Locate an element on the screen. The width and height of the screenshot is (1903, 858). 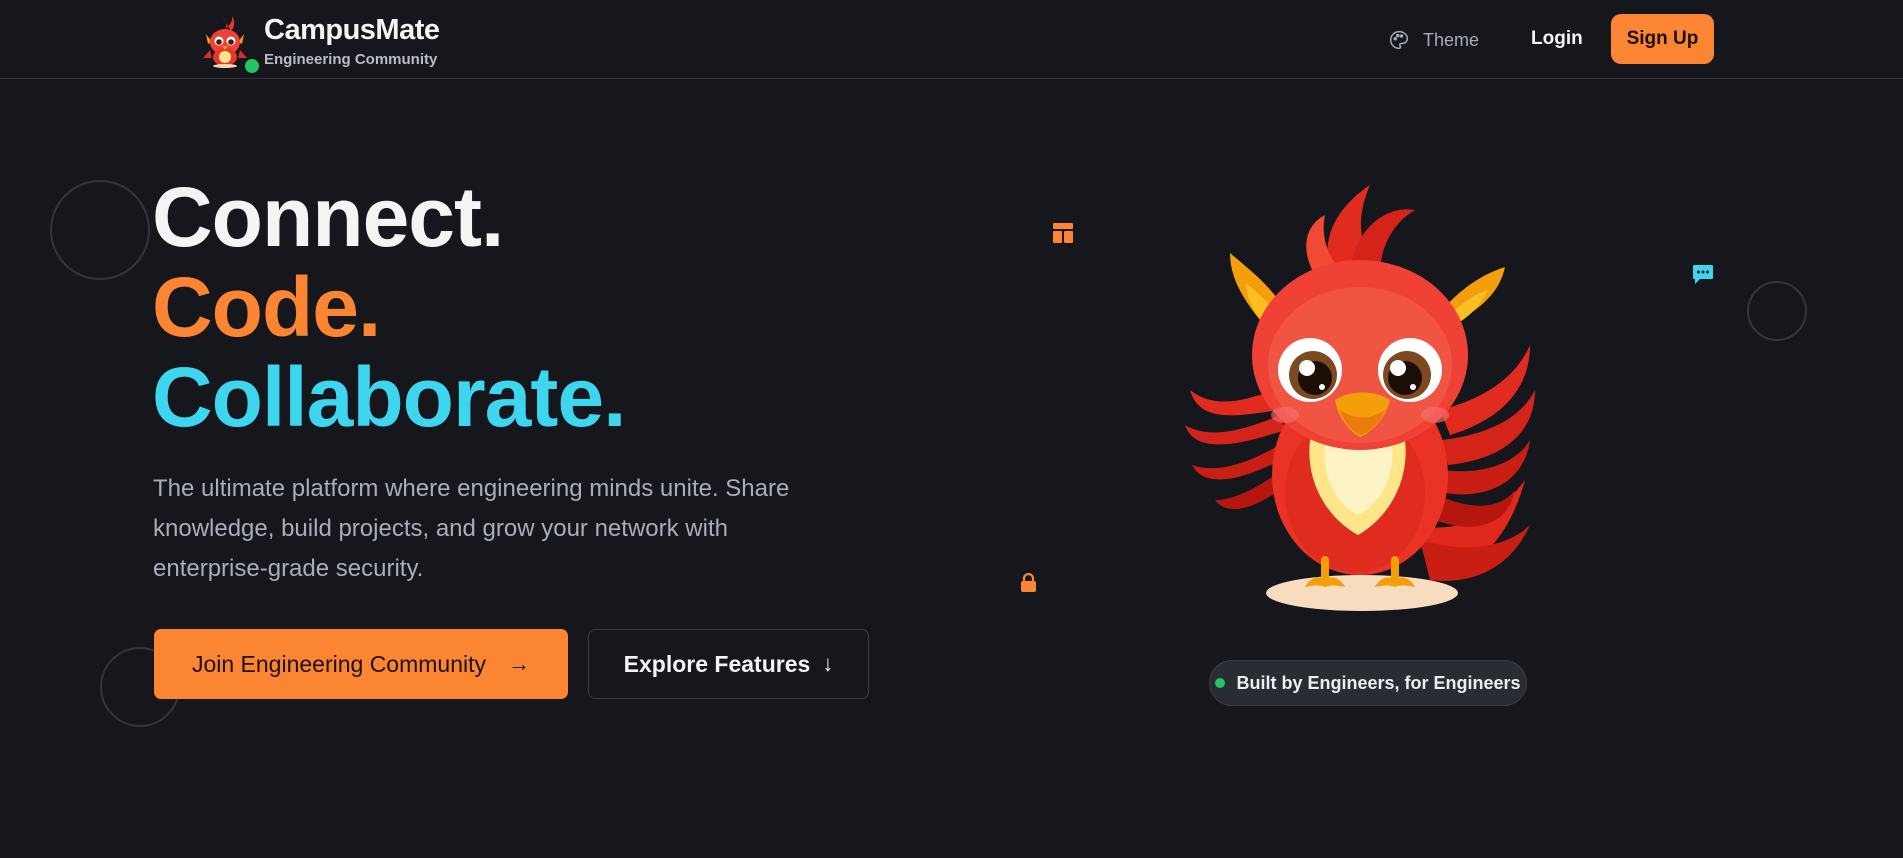
mascot-logo-icon is located at coordinates (225, 42).